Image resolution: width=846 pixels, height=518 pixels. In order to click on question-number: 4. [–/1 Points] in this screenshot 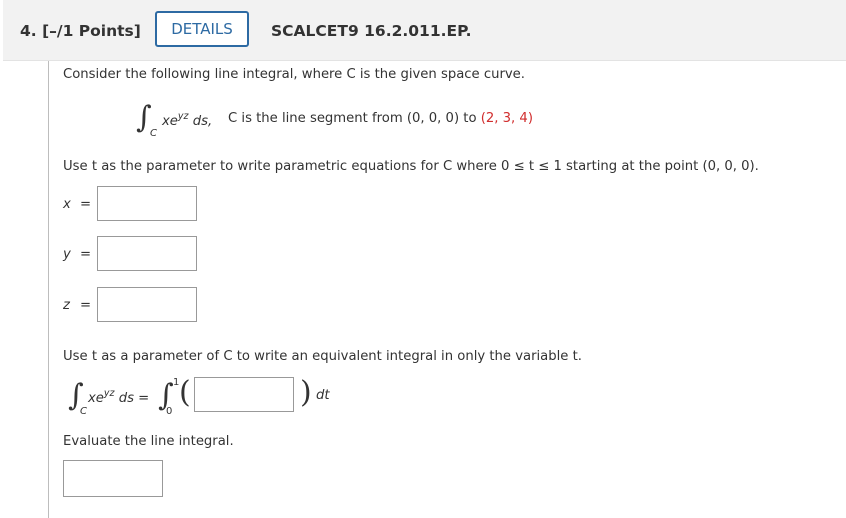, I will do `click(80, 31)`.